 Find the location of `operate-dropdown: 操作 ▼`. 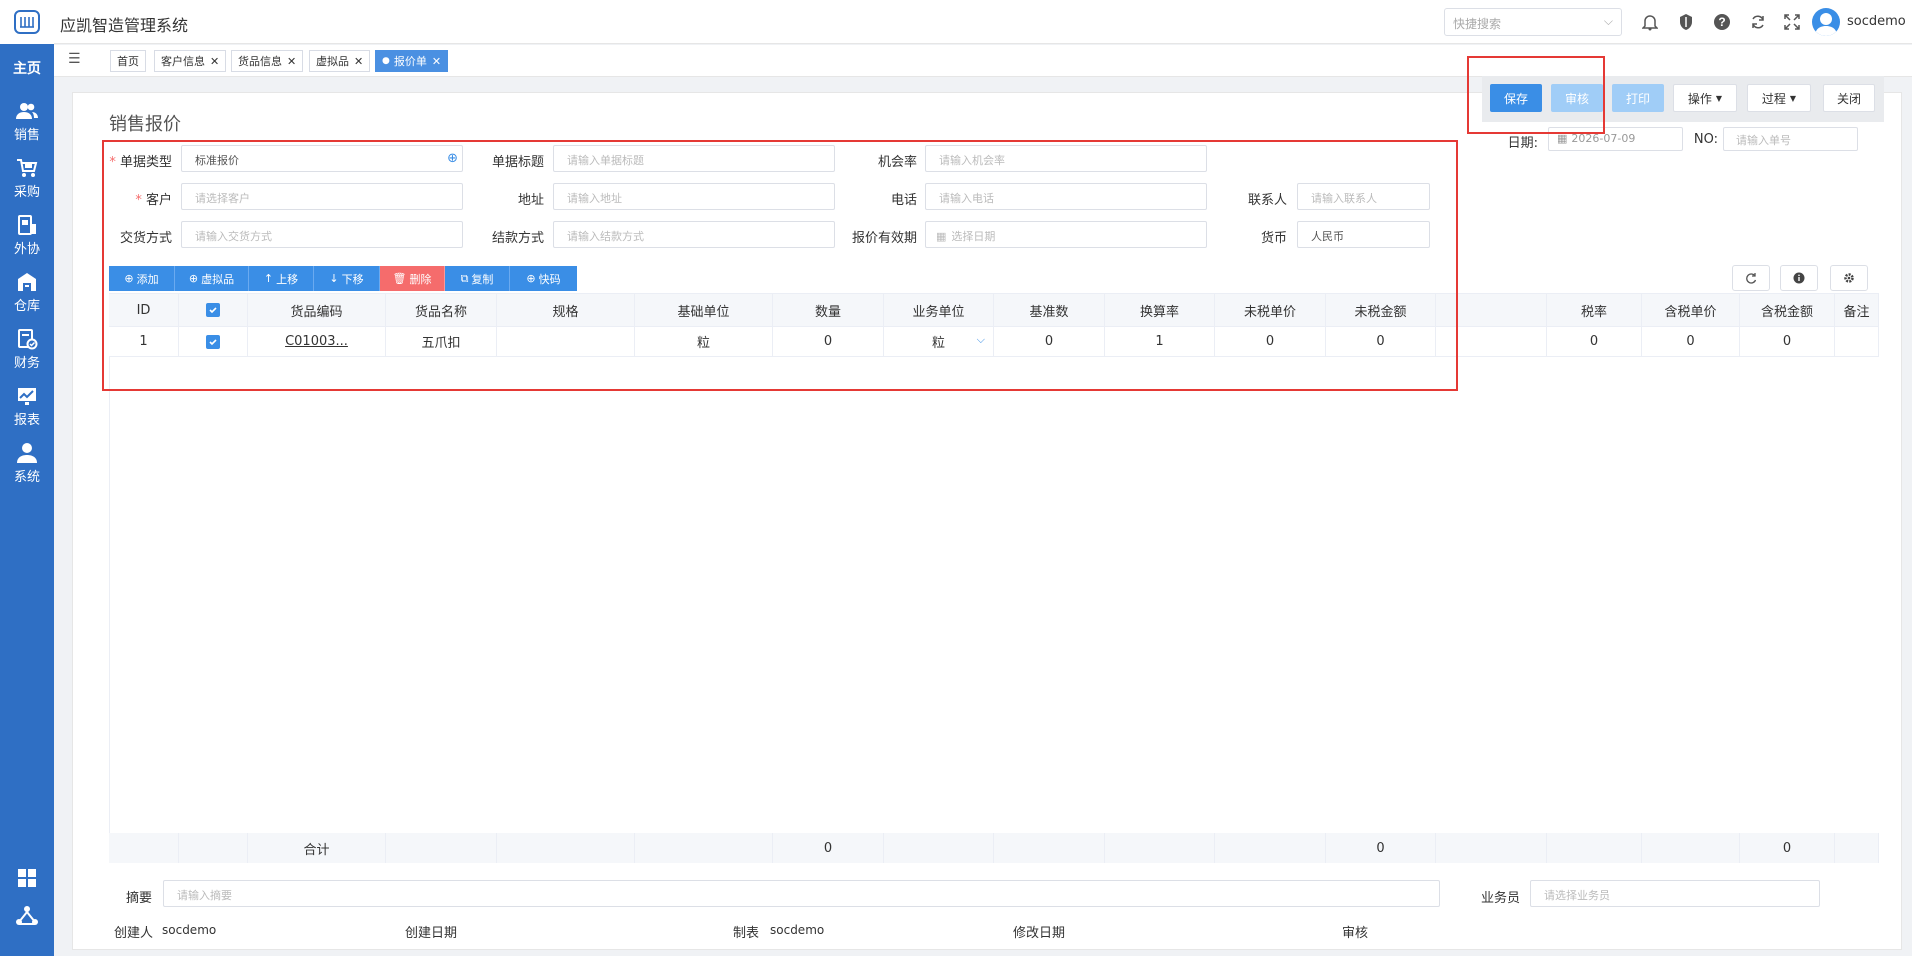

operate-dropdown: 操作 ▼ is located at coordinates (1705, 98).